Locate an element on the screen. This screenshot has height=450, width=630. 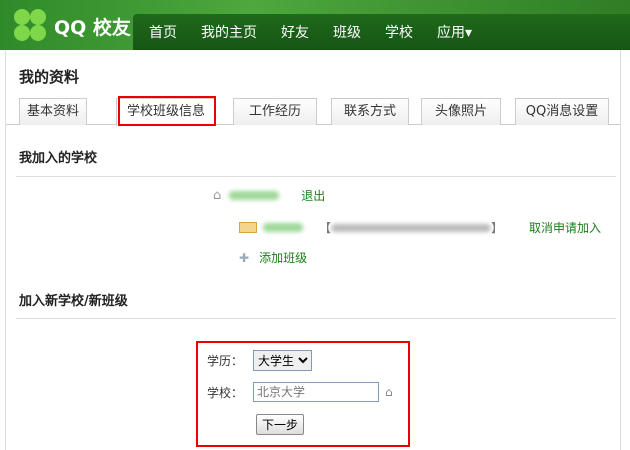
join-new-heading: 加入新学校/新班级 is located at coordinates (73, 301).